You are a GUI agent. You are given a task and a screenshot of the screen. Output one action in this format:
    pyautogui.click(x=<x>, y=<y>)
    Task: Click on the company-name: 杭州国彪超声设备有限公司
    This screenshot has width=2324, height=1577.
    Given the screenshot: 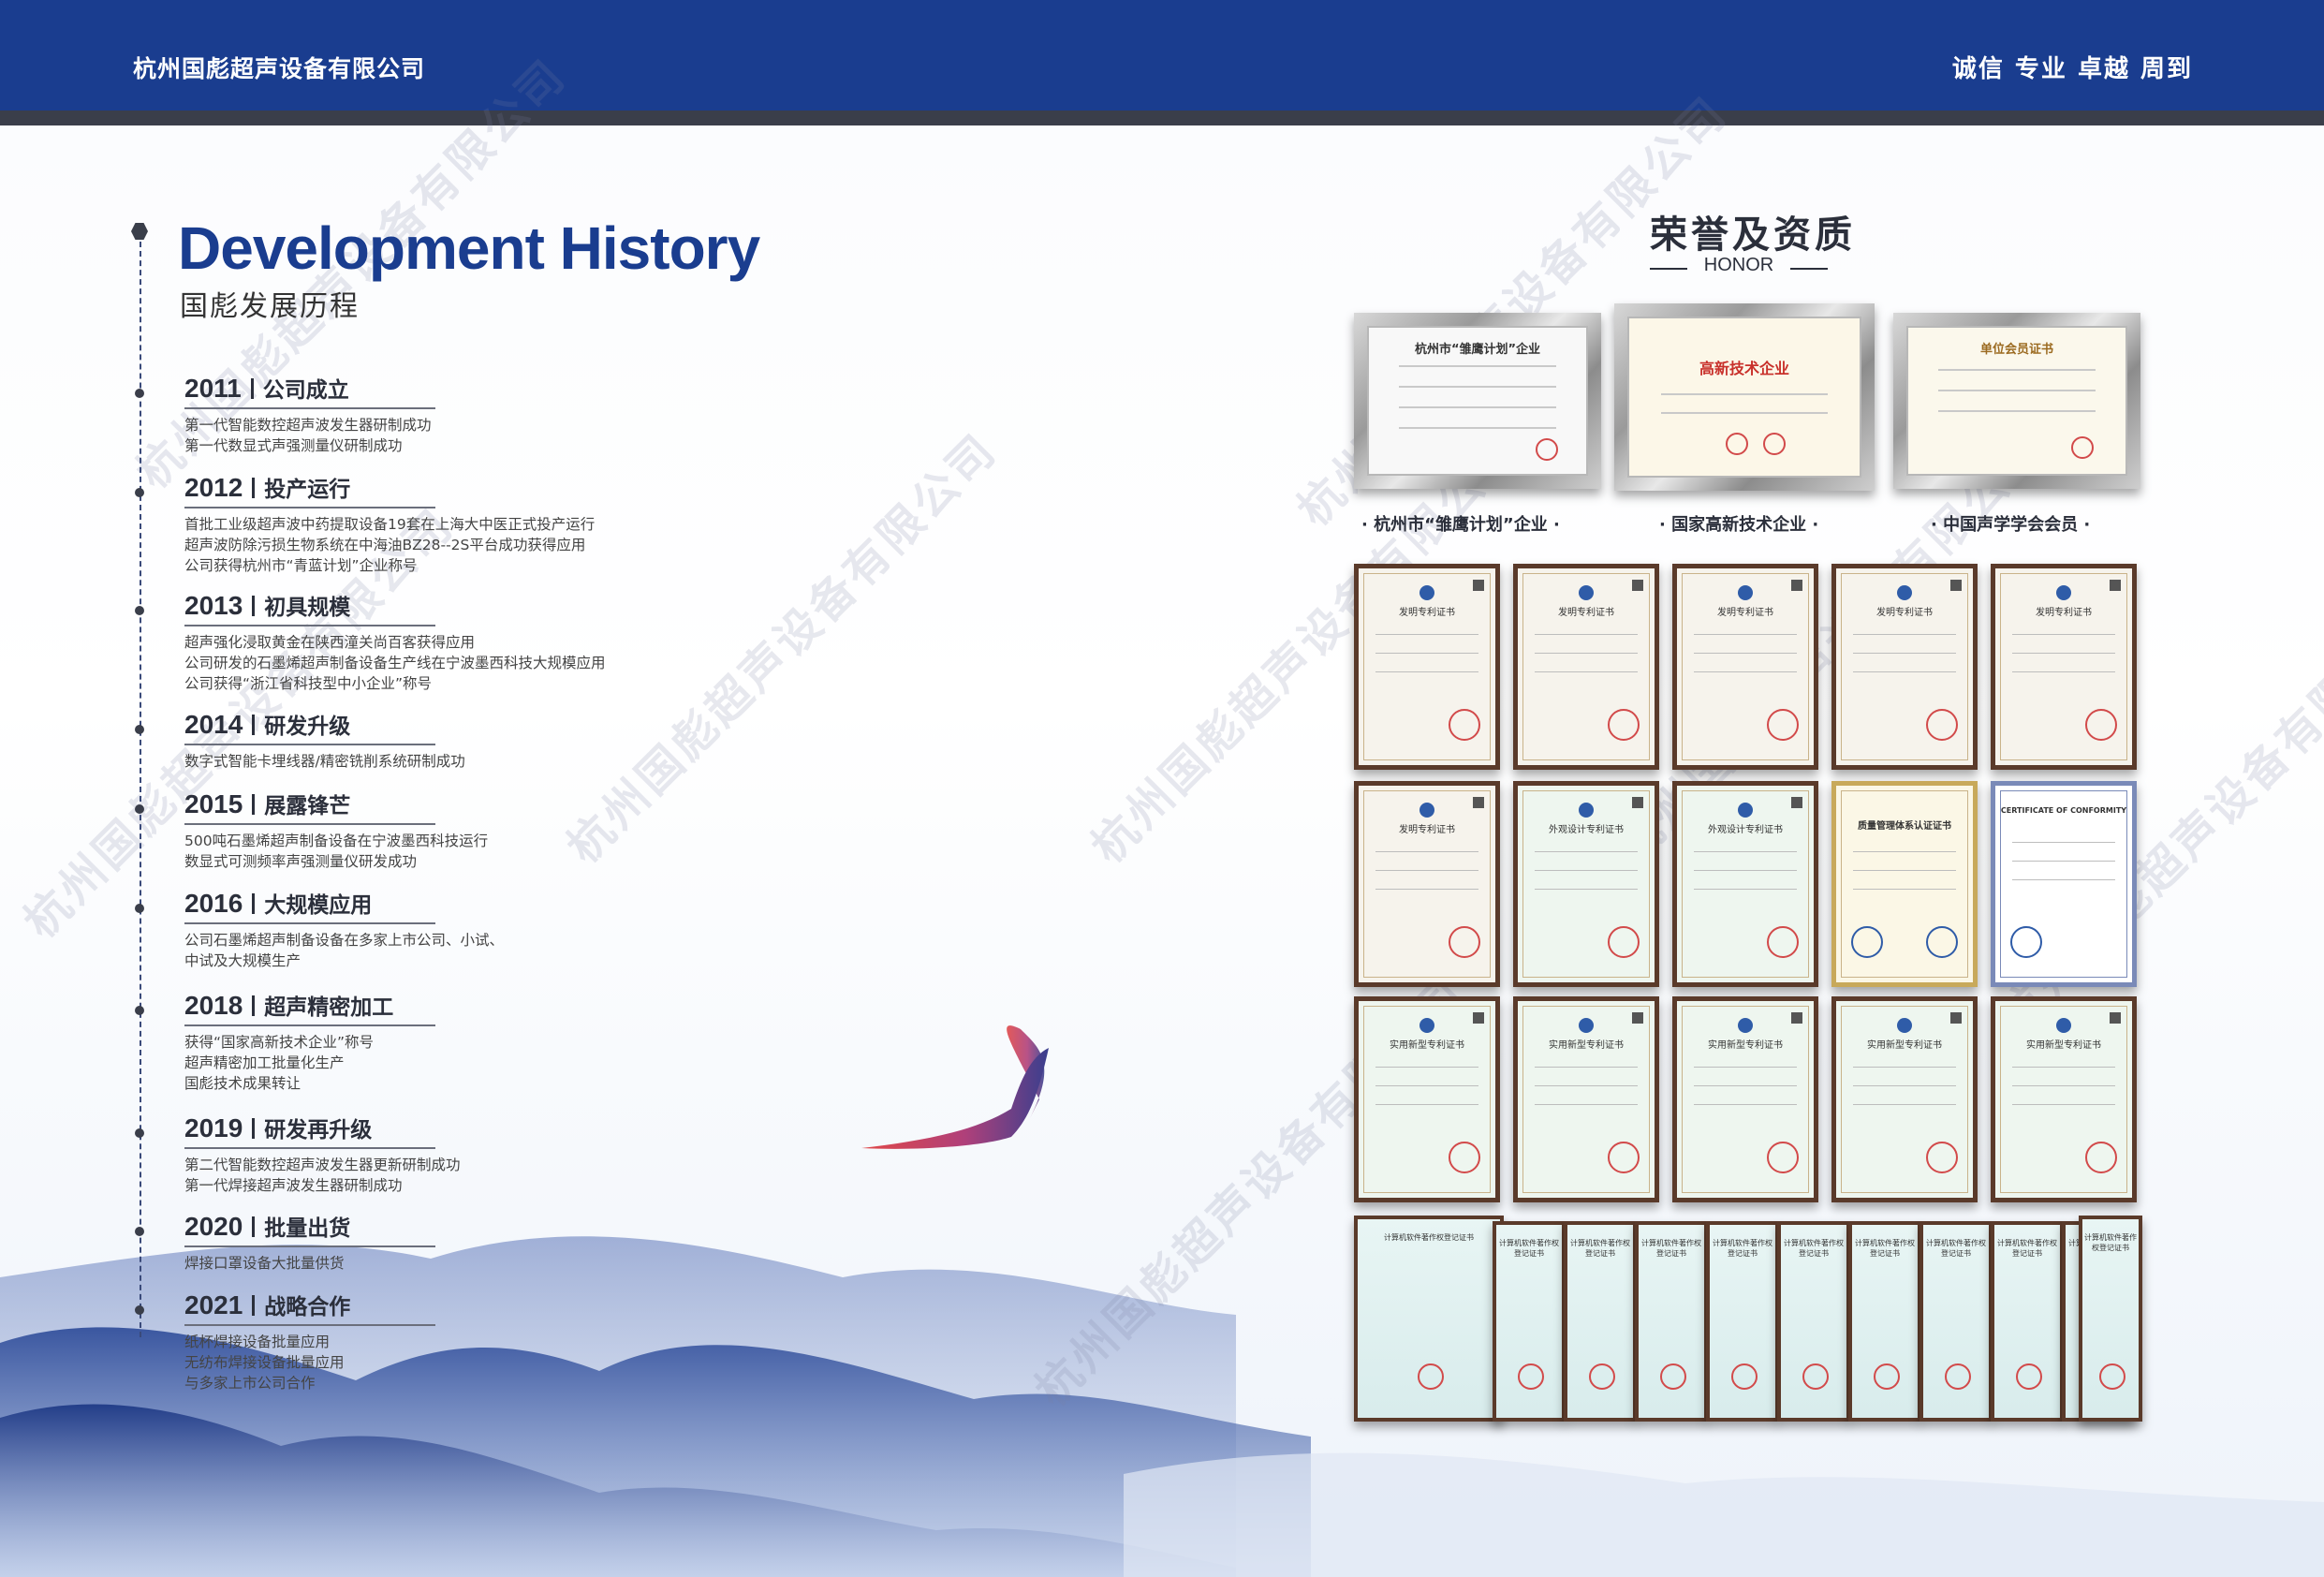 What is the action you would take?
    pyautogui.click(x=279, y=68)
    